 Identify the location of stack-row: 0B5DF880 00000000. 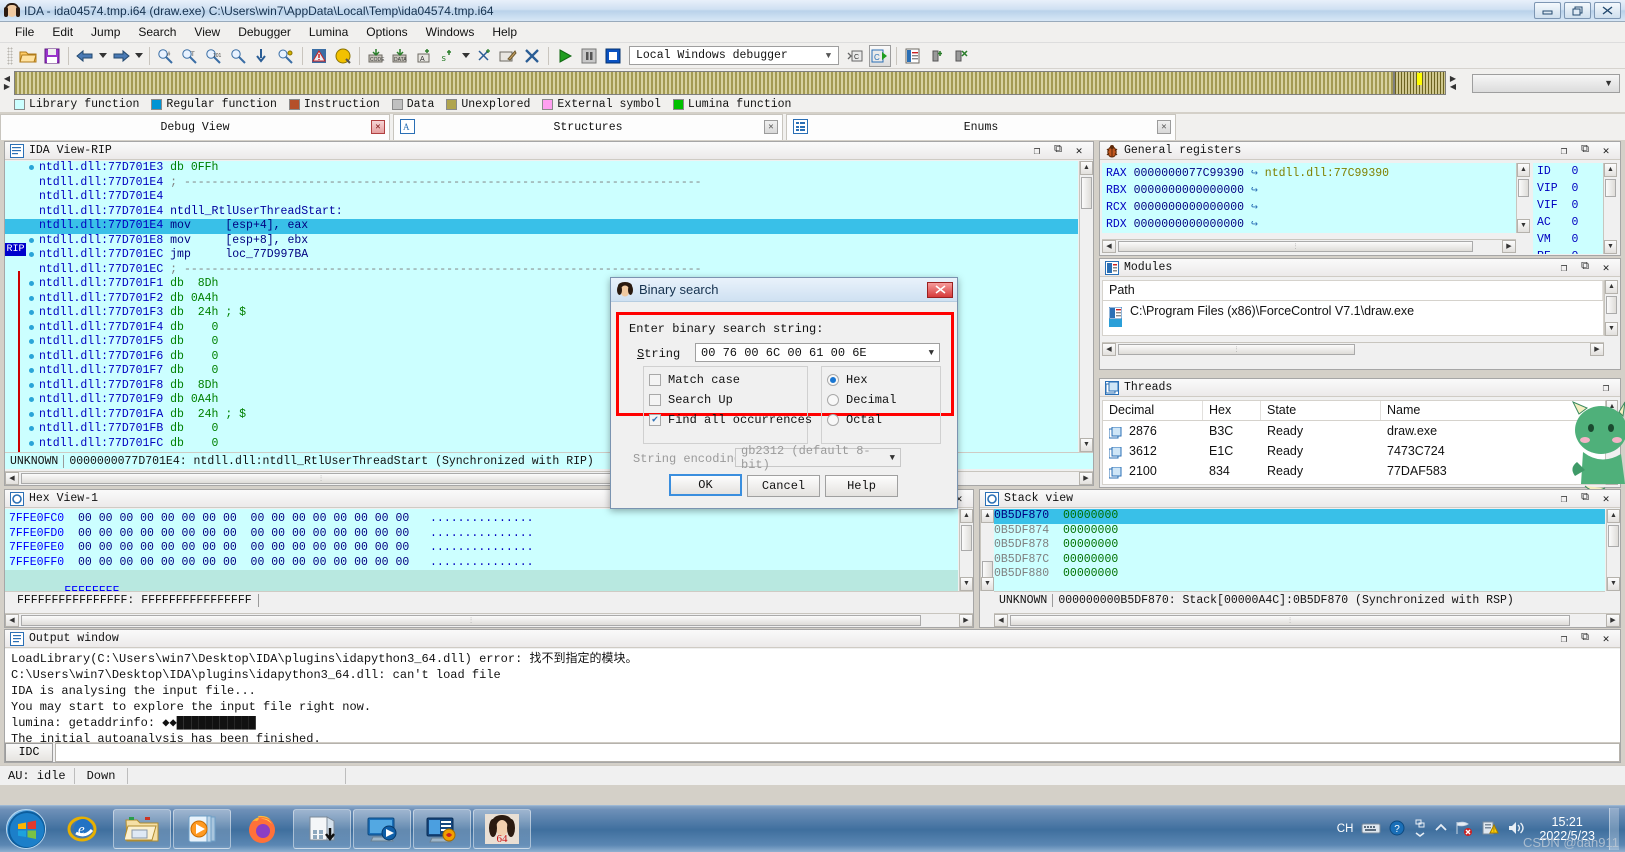
(1299, 574).